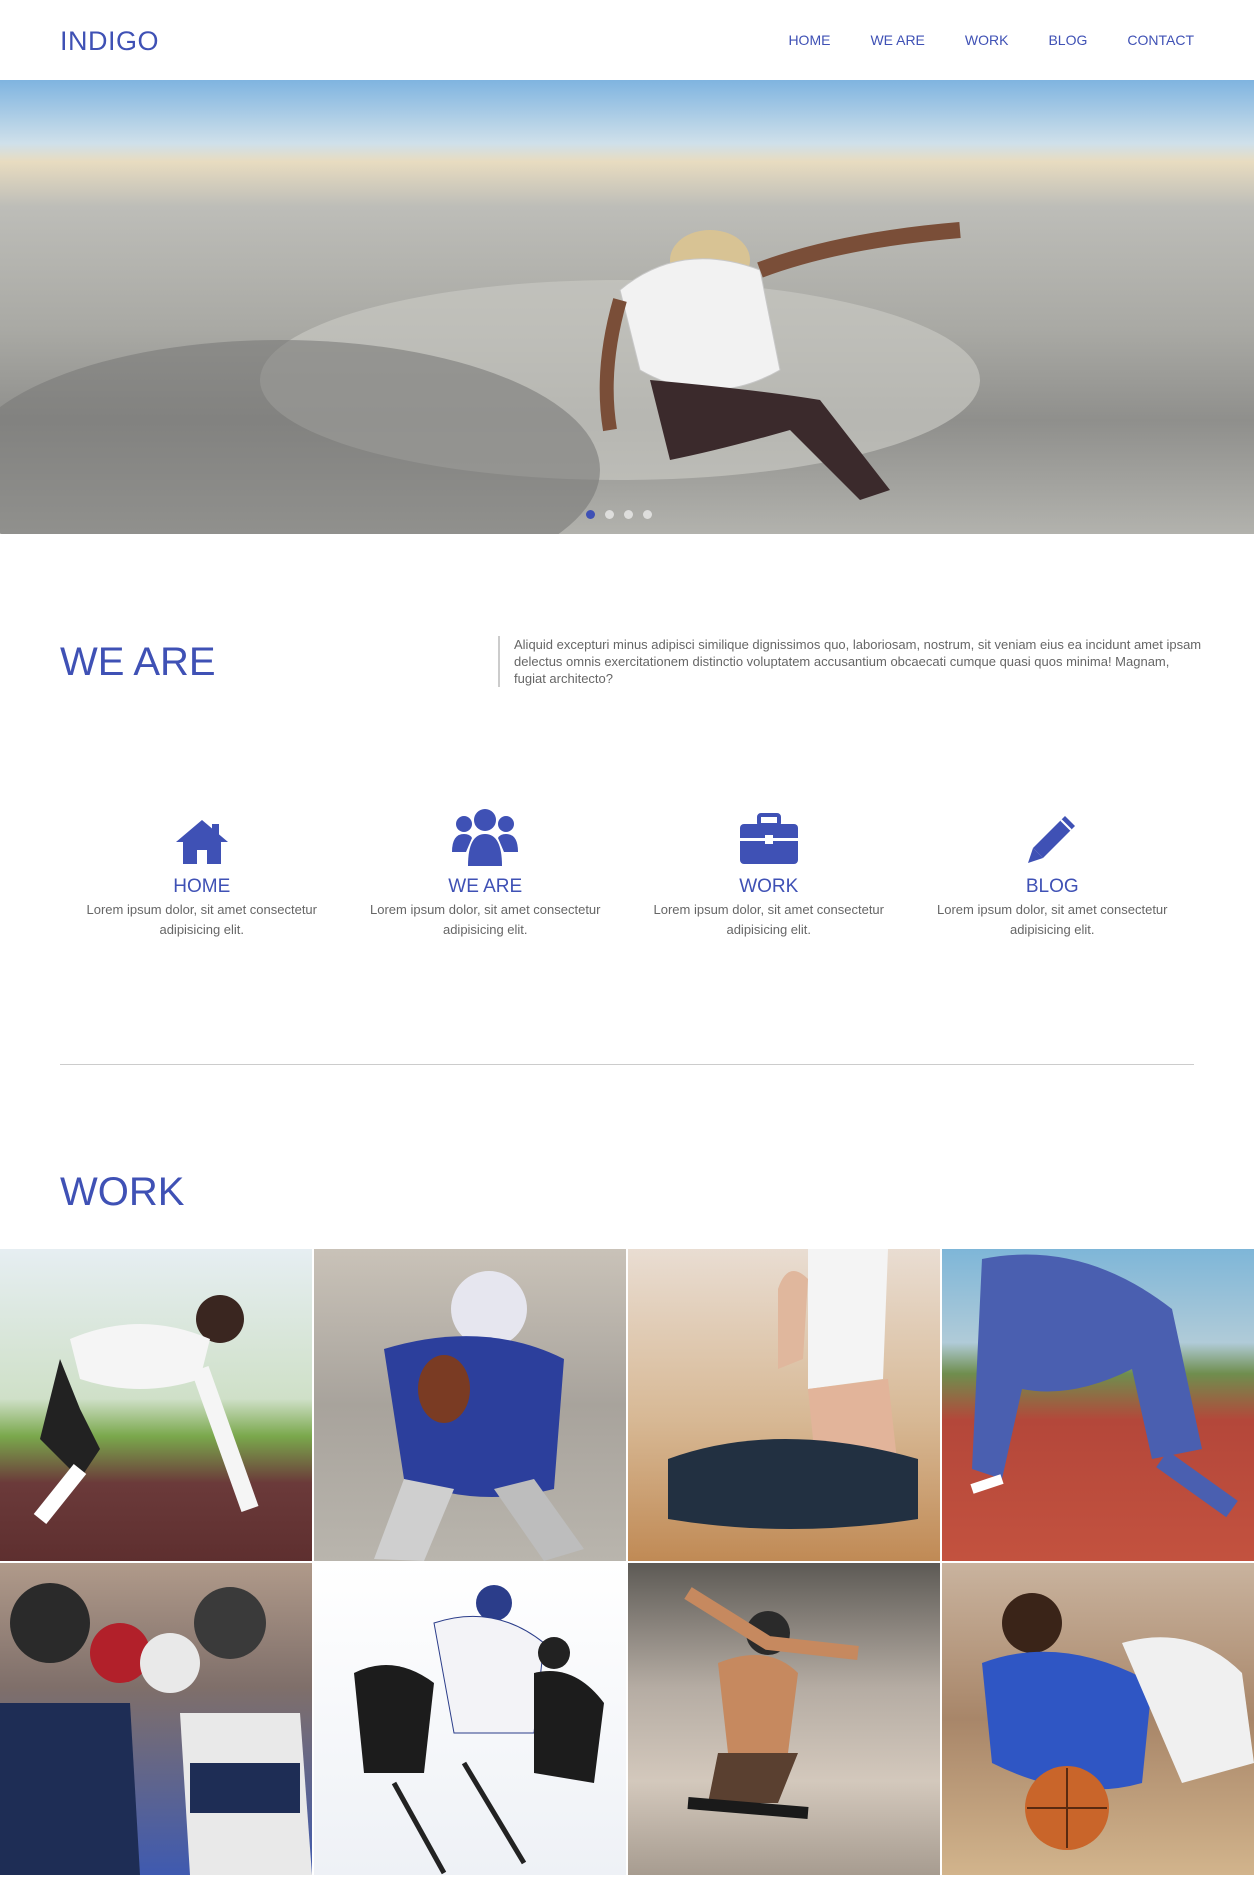 The width and height of the screenshot is (1254, 1882). I want to click on feature-title: BLOG, so click(1052, 886).